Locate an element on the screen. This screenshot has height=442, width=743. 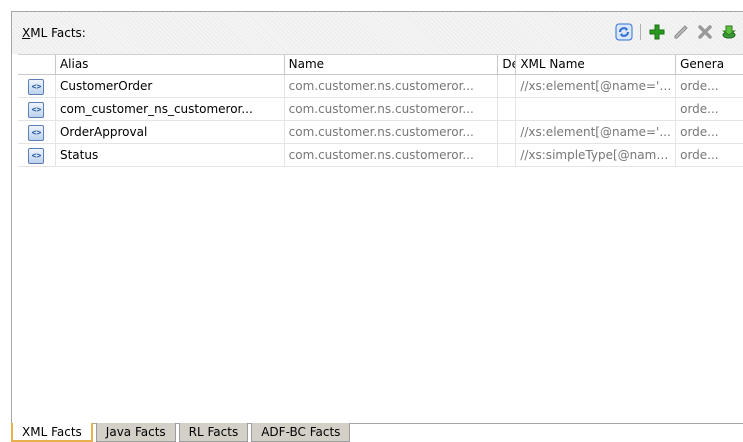
alias-cell: Status is located at coordinates (170, 155).